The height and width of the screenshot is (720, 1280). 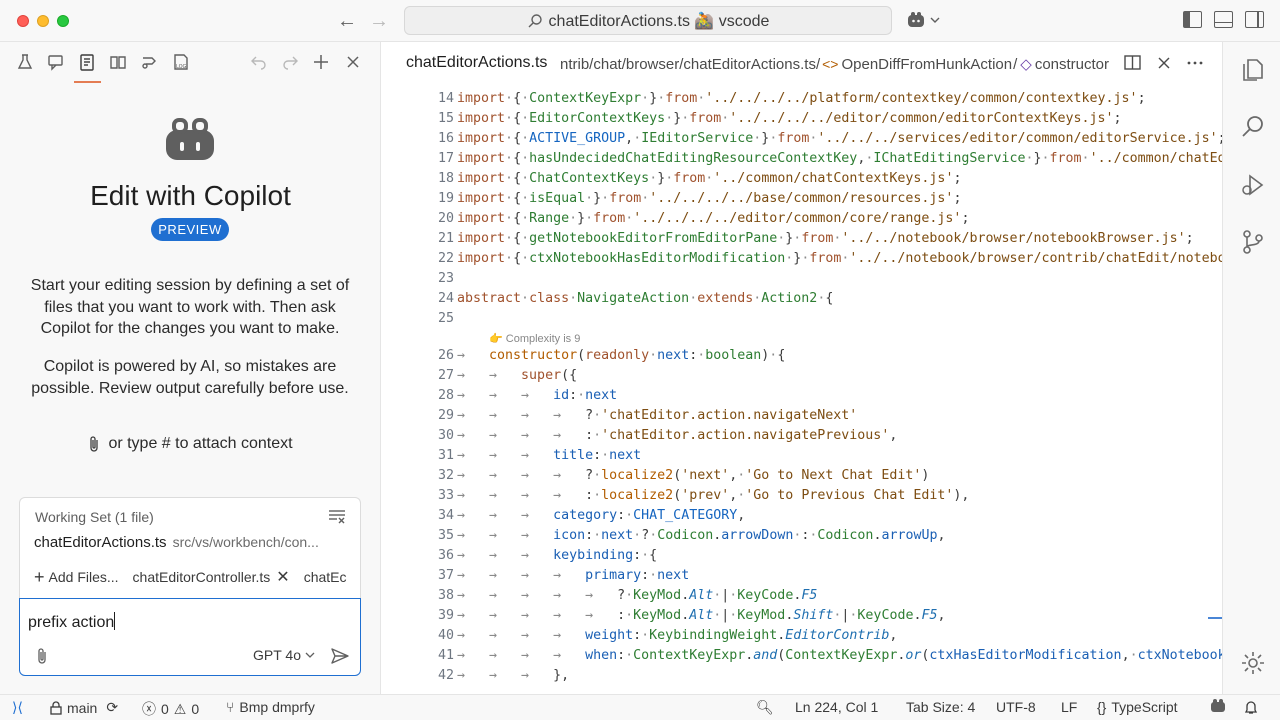 I want to click on command-center: chatEditorActions.ts 🚵 vscode, so click(x=648, y=20).